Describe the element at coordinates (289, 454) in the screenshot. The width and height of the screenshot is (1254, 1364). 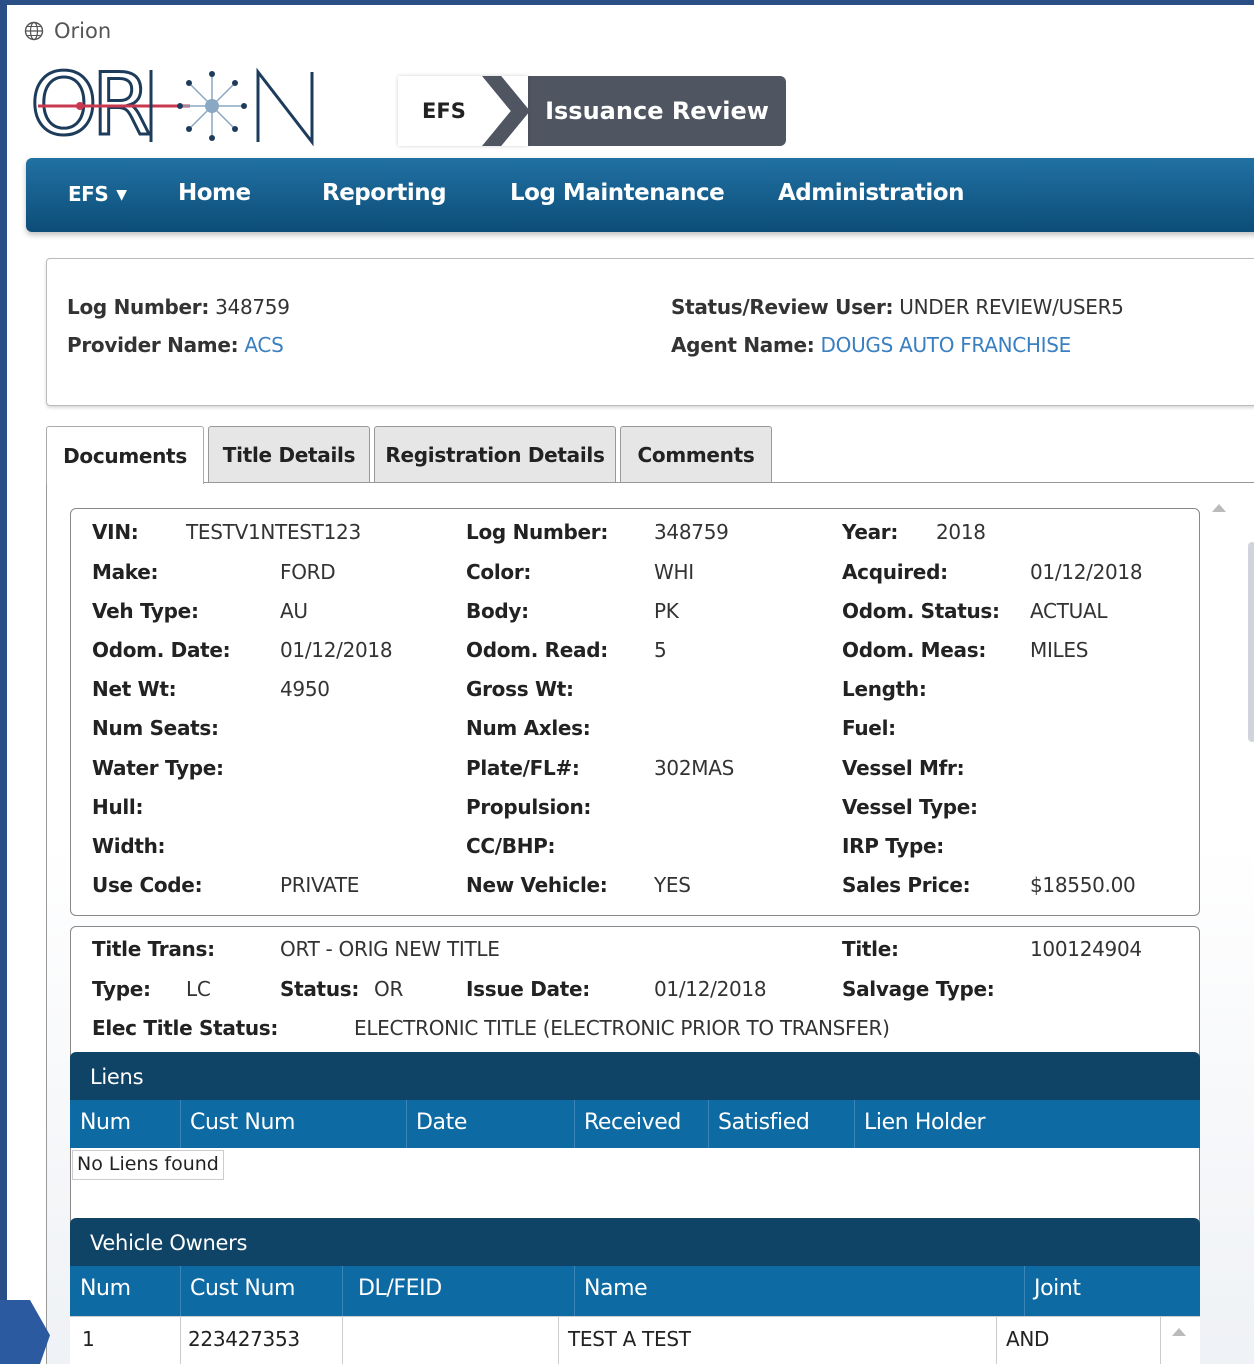
I see `tab-title-details: Title Details` at that location.